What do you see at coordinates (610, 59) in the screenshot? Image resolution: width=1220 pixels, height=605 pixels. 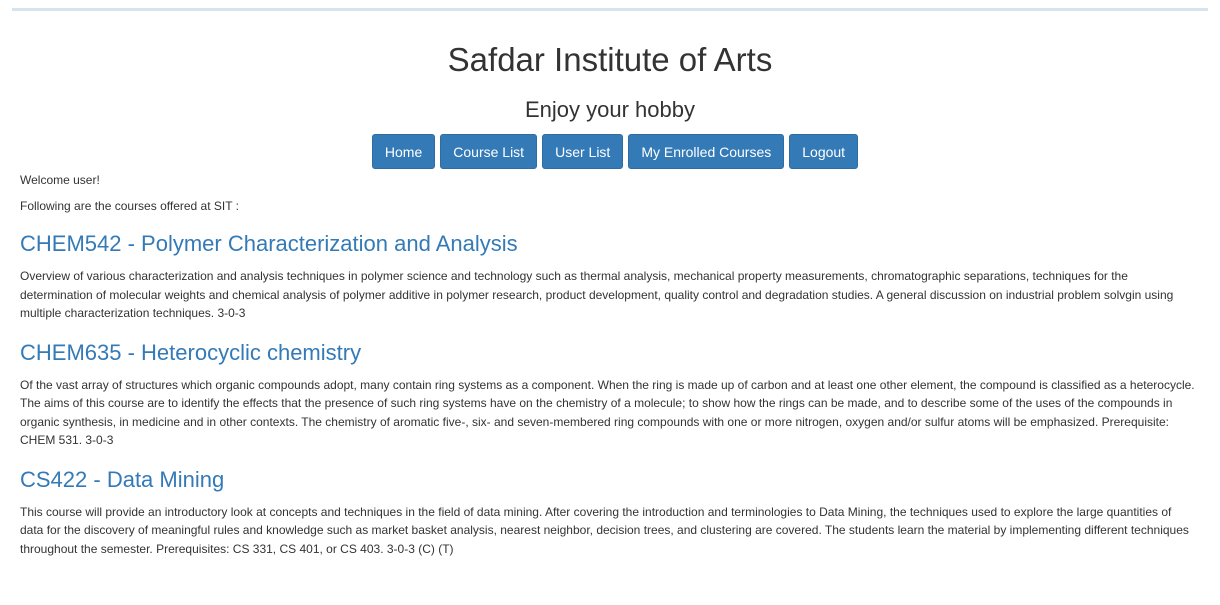 I see `site-title: Safdar Institute of Arts` at bounding box center [610, 59].